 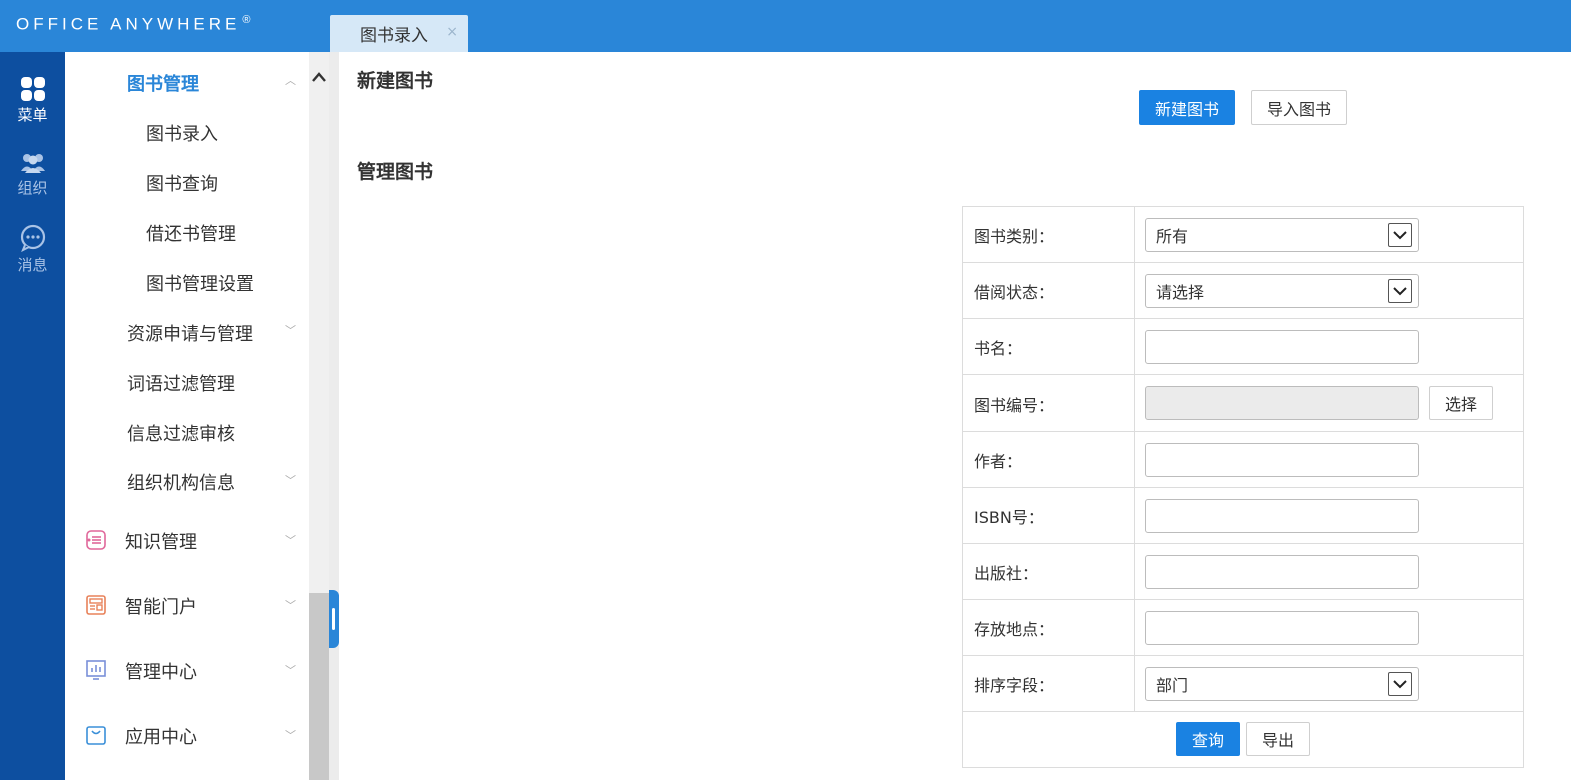 What do you see at coordinates (1049, 291) in the screenshot?
I see `borrow-status-label: 借阅状态：` at bounding box center [1049, 291].